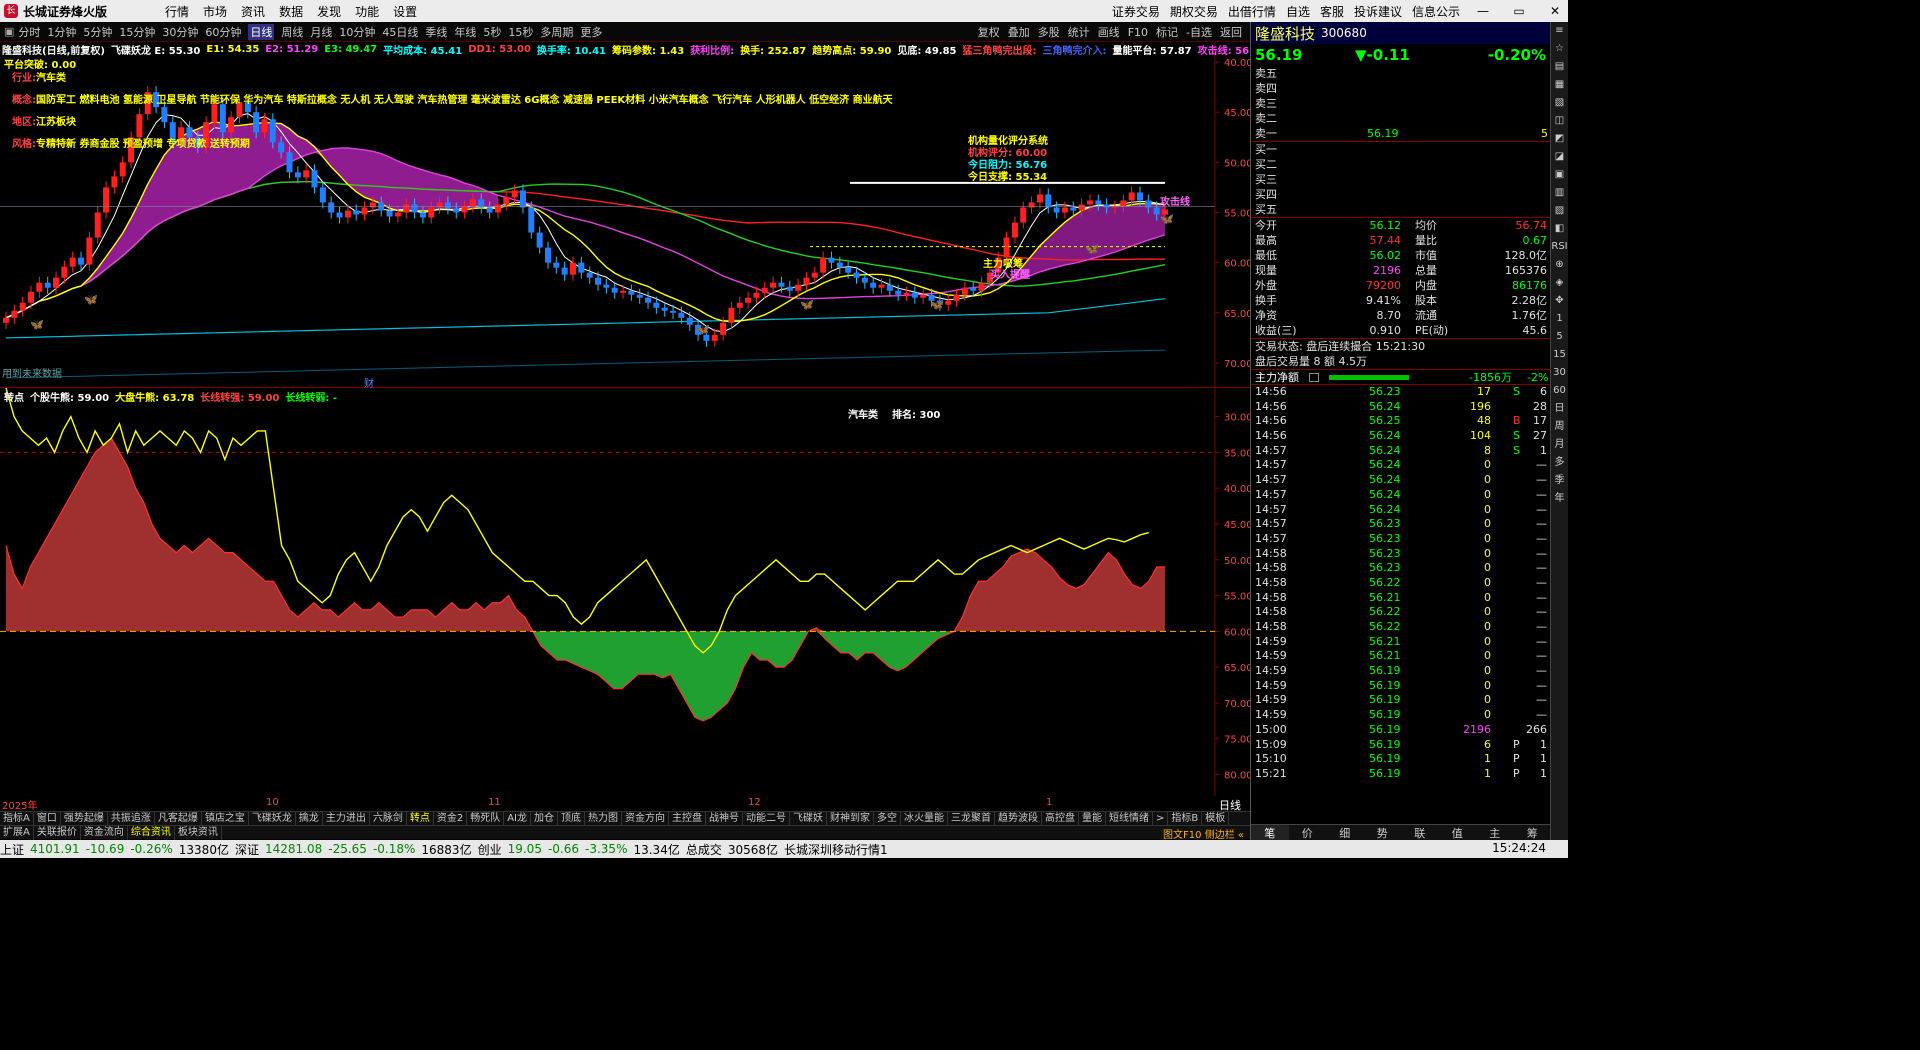 The height and width of the screenshot is (1050, 1920). I want to click on extension-tab-0: 扩展A, so click(17, 832).